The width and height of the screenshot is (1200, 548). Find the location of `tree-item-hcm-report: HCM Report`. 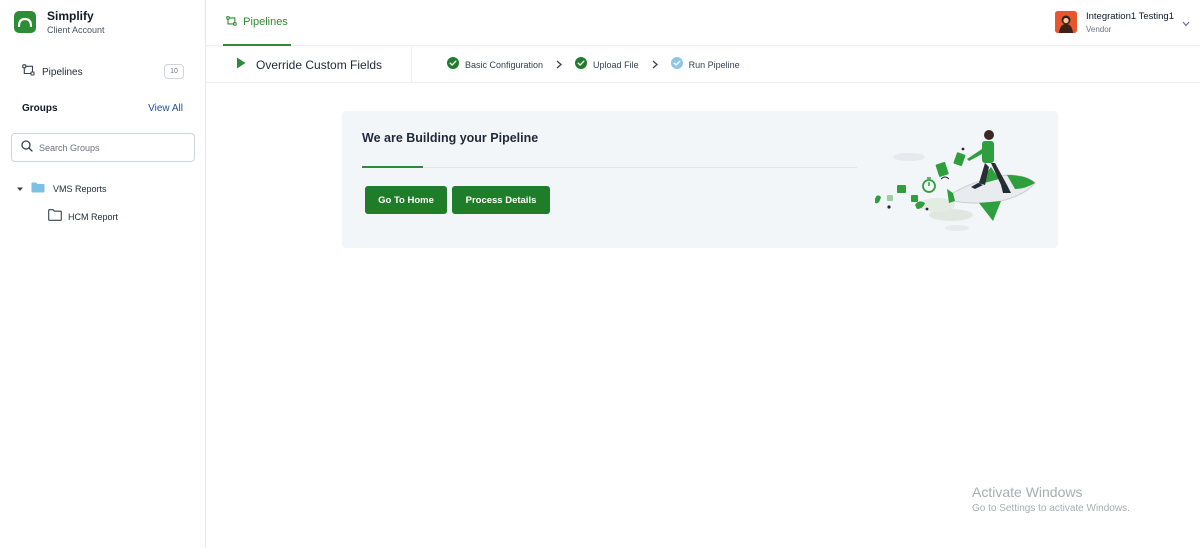

tree-item-hcm-report: HCM Report is located at coordinates (83, 217).